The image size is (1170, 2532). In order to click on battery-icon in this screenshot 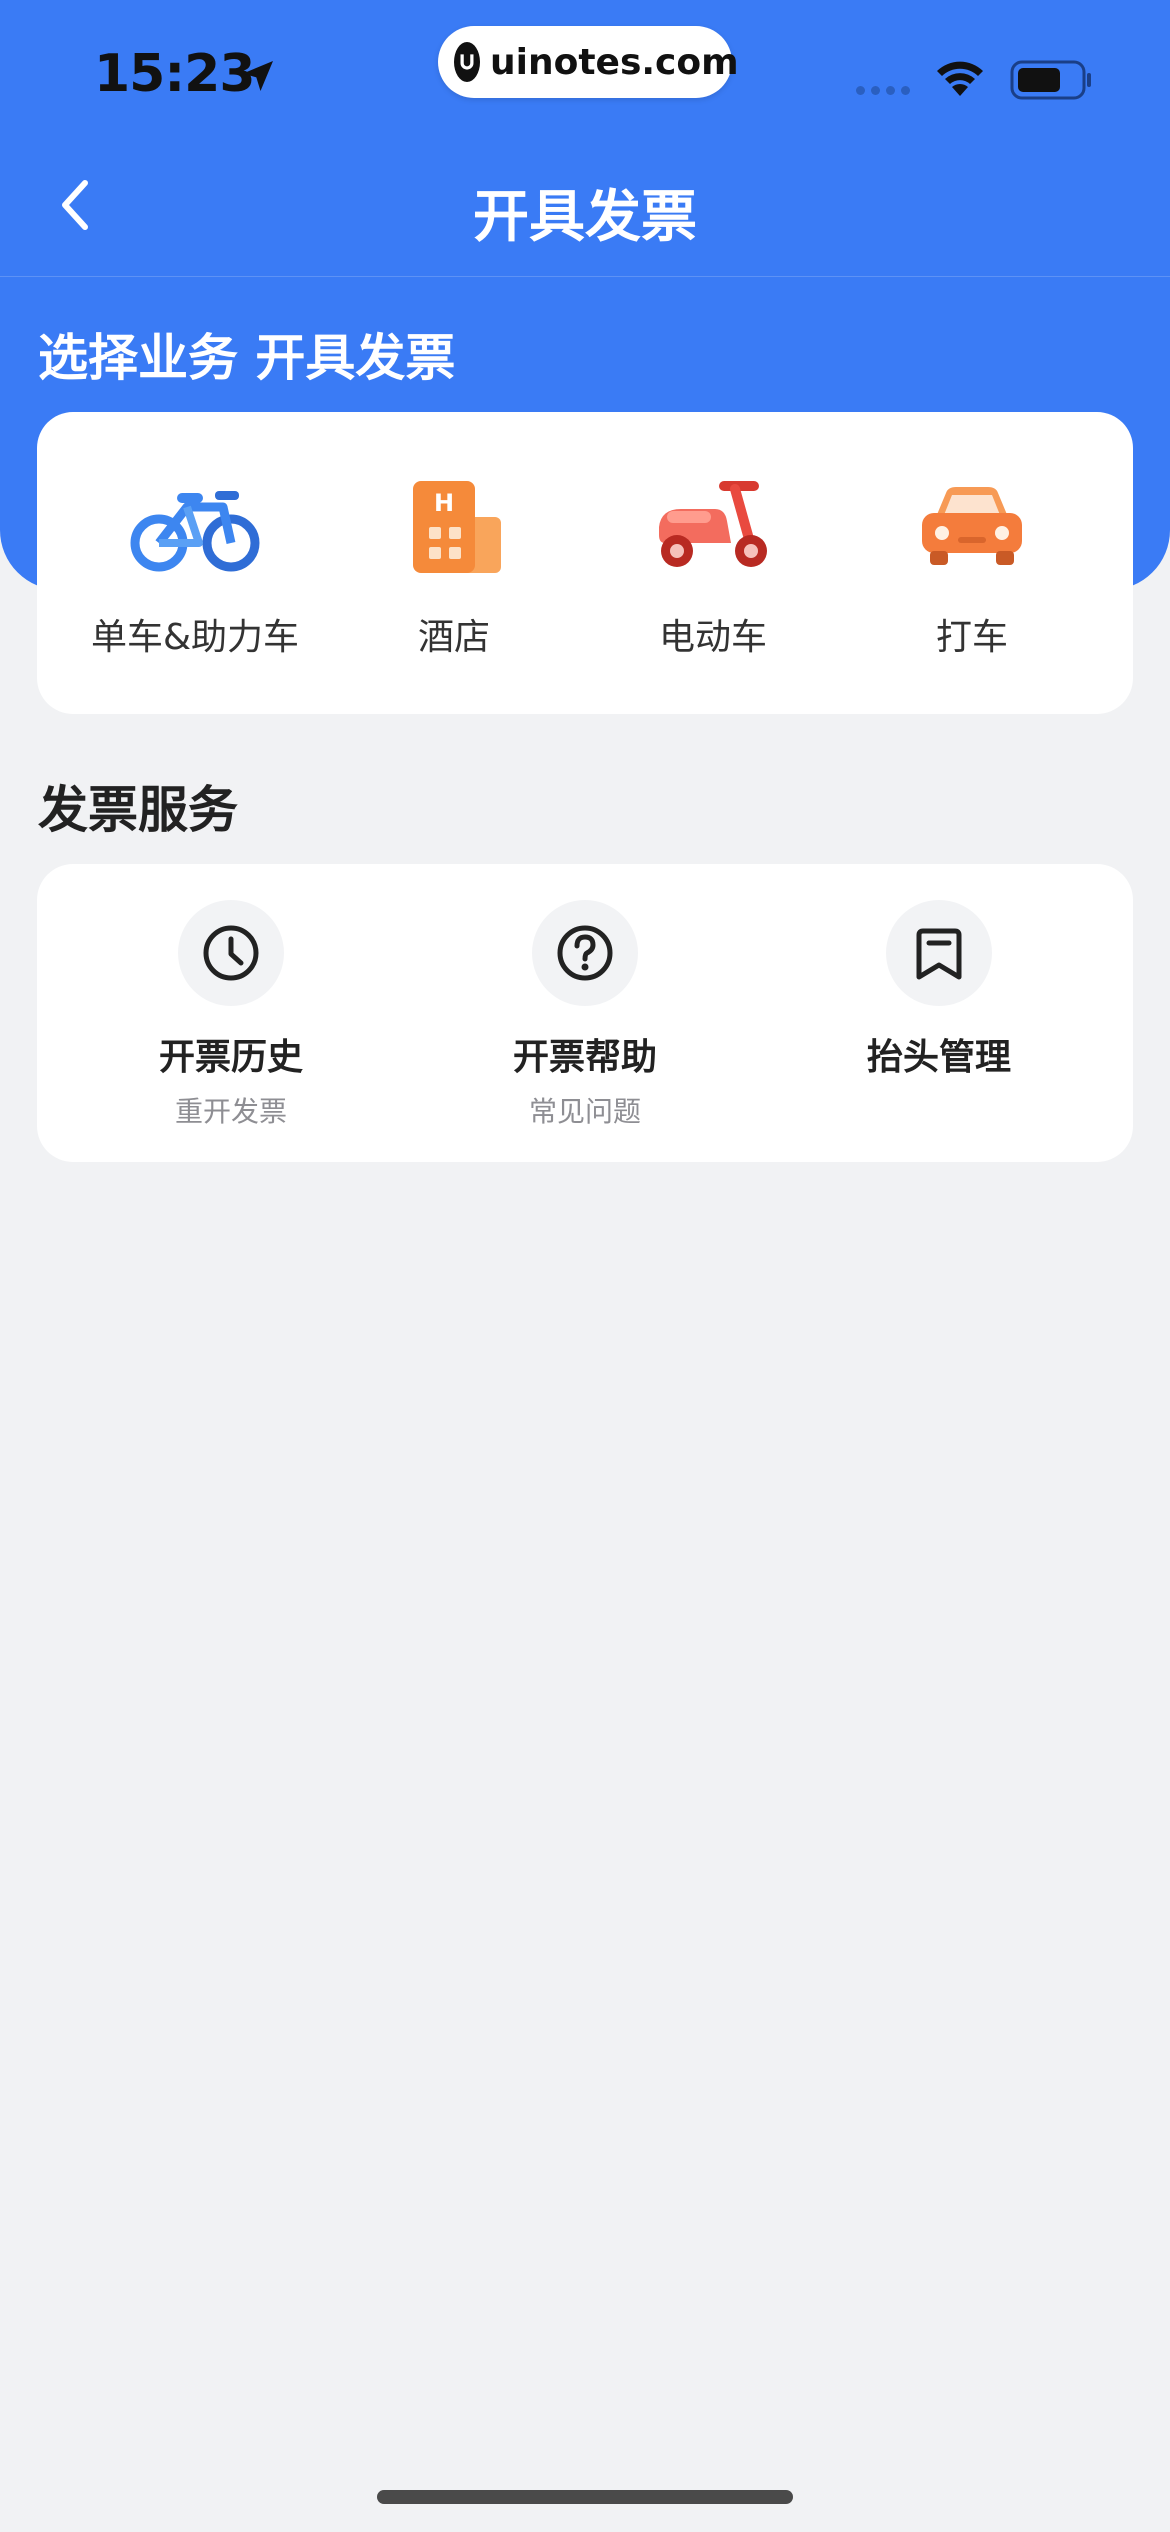, I will do `click(1050, 80)`.